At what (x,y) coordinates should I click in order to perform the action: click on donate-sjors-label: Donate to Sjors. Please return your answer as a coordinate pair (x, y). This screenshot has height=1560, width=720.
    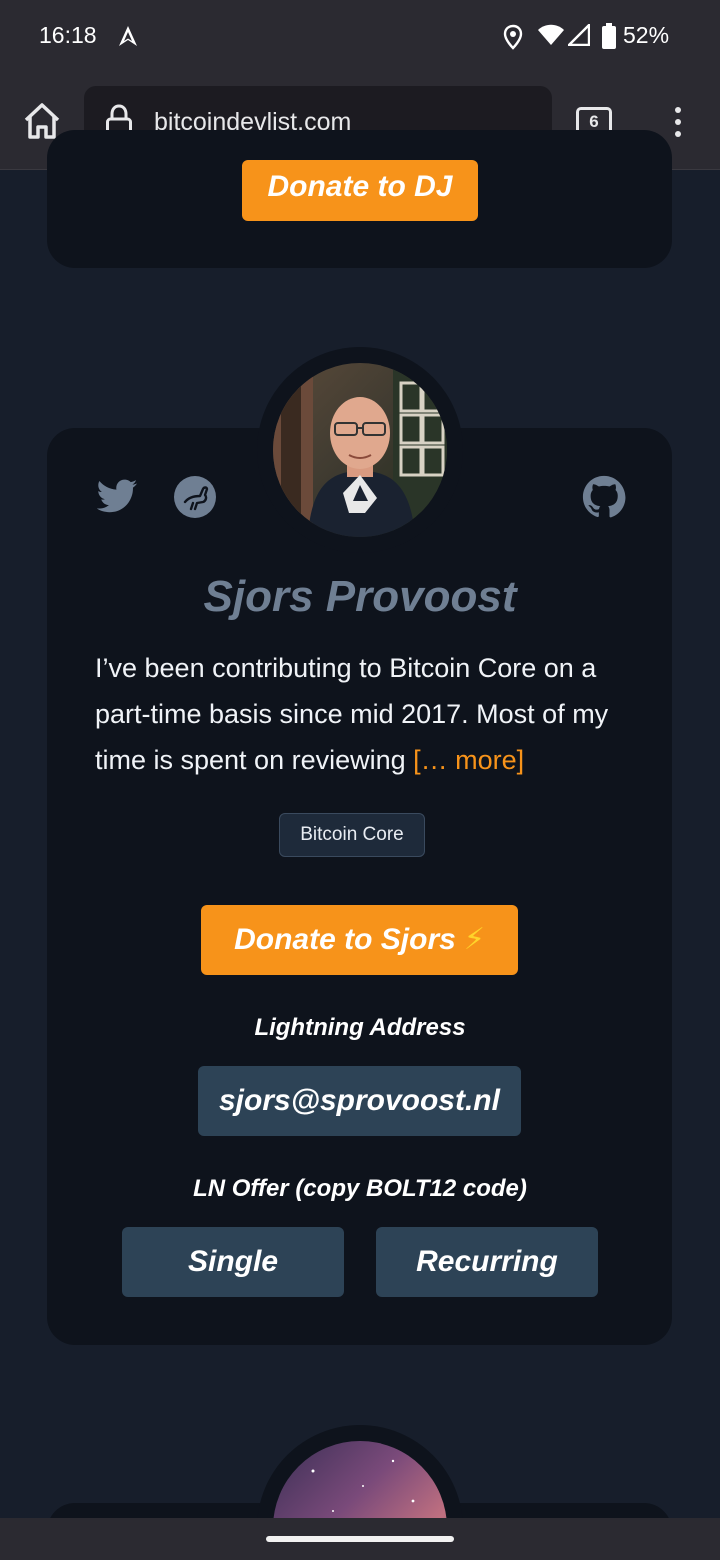
    Looking at the image, I should click on (345, 939).